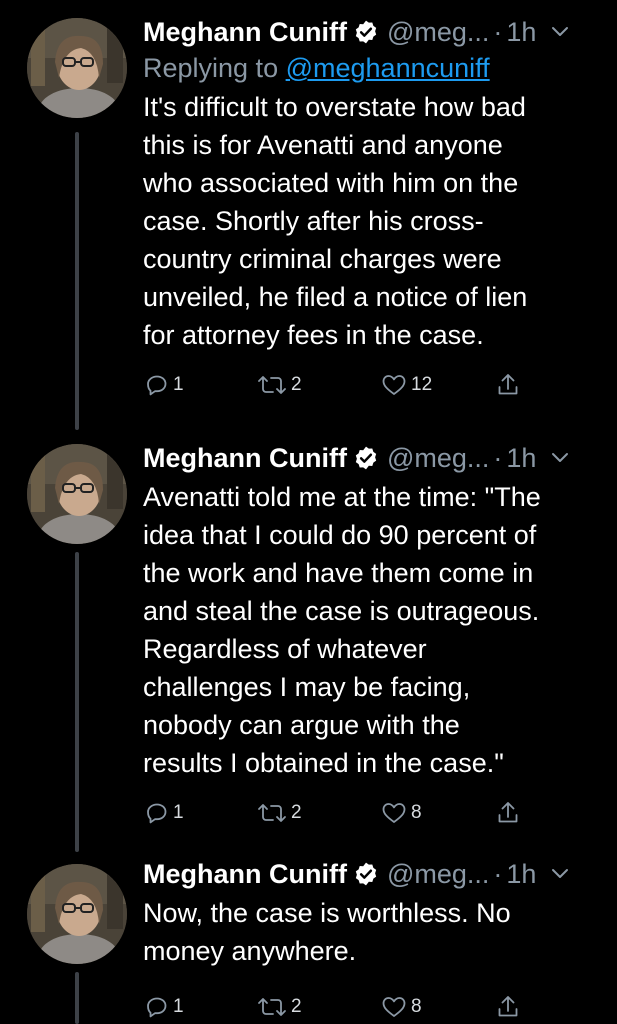  What do you see at coordinates (388, 68) in the screenshot?
I see `mention-link: @meghanncuniff` at bounding box center [388, 68].